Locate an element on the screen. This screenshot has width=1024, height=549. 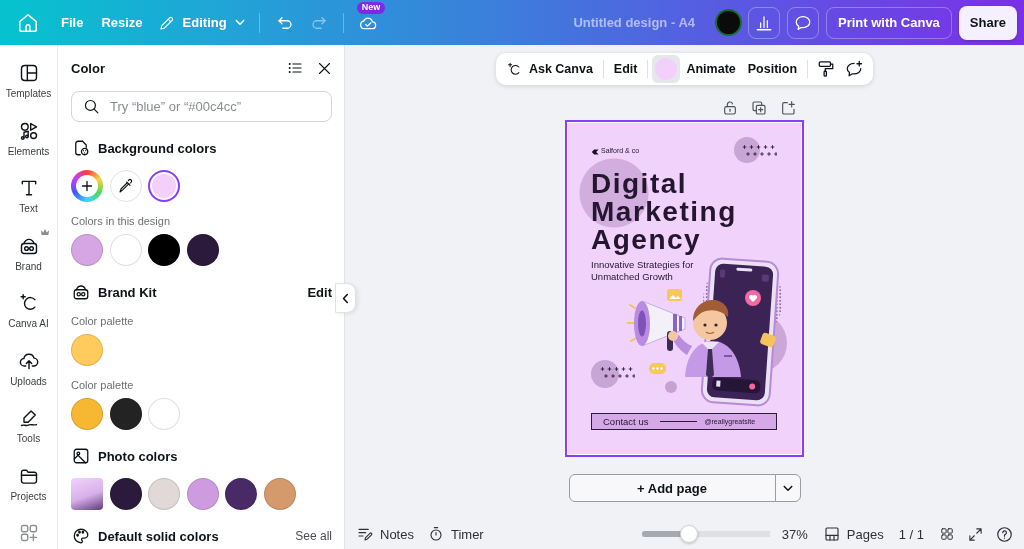
search-field: Try “blue” or “#00c4cc” is located at coordinates (201, 106).